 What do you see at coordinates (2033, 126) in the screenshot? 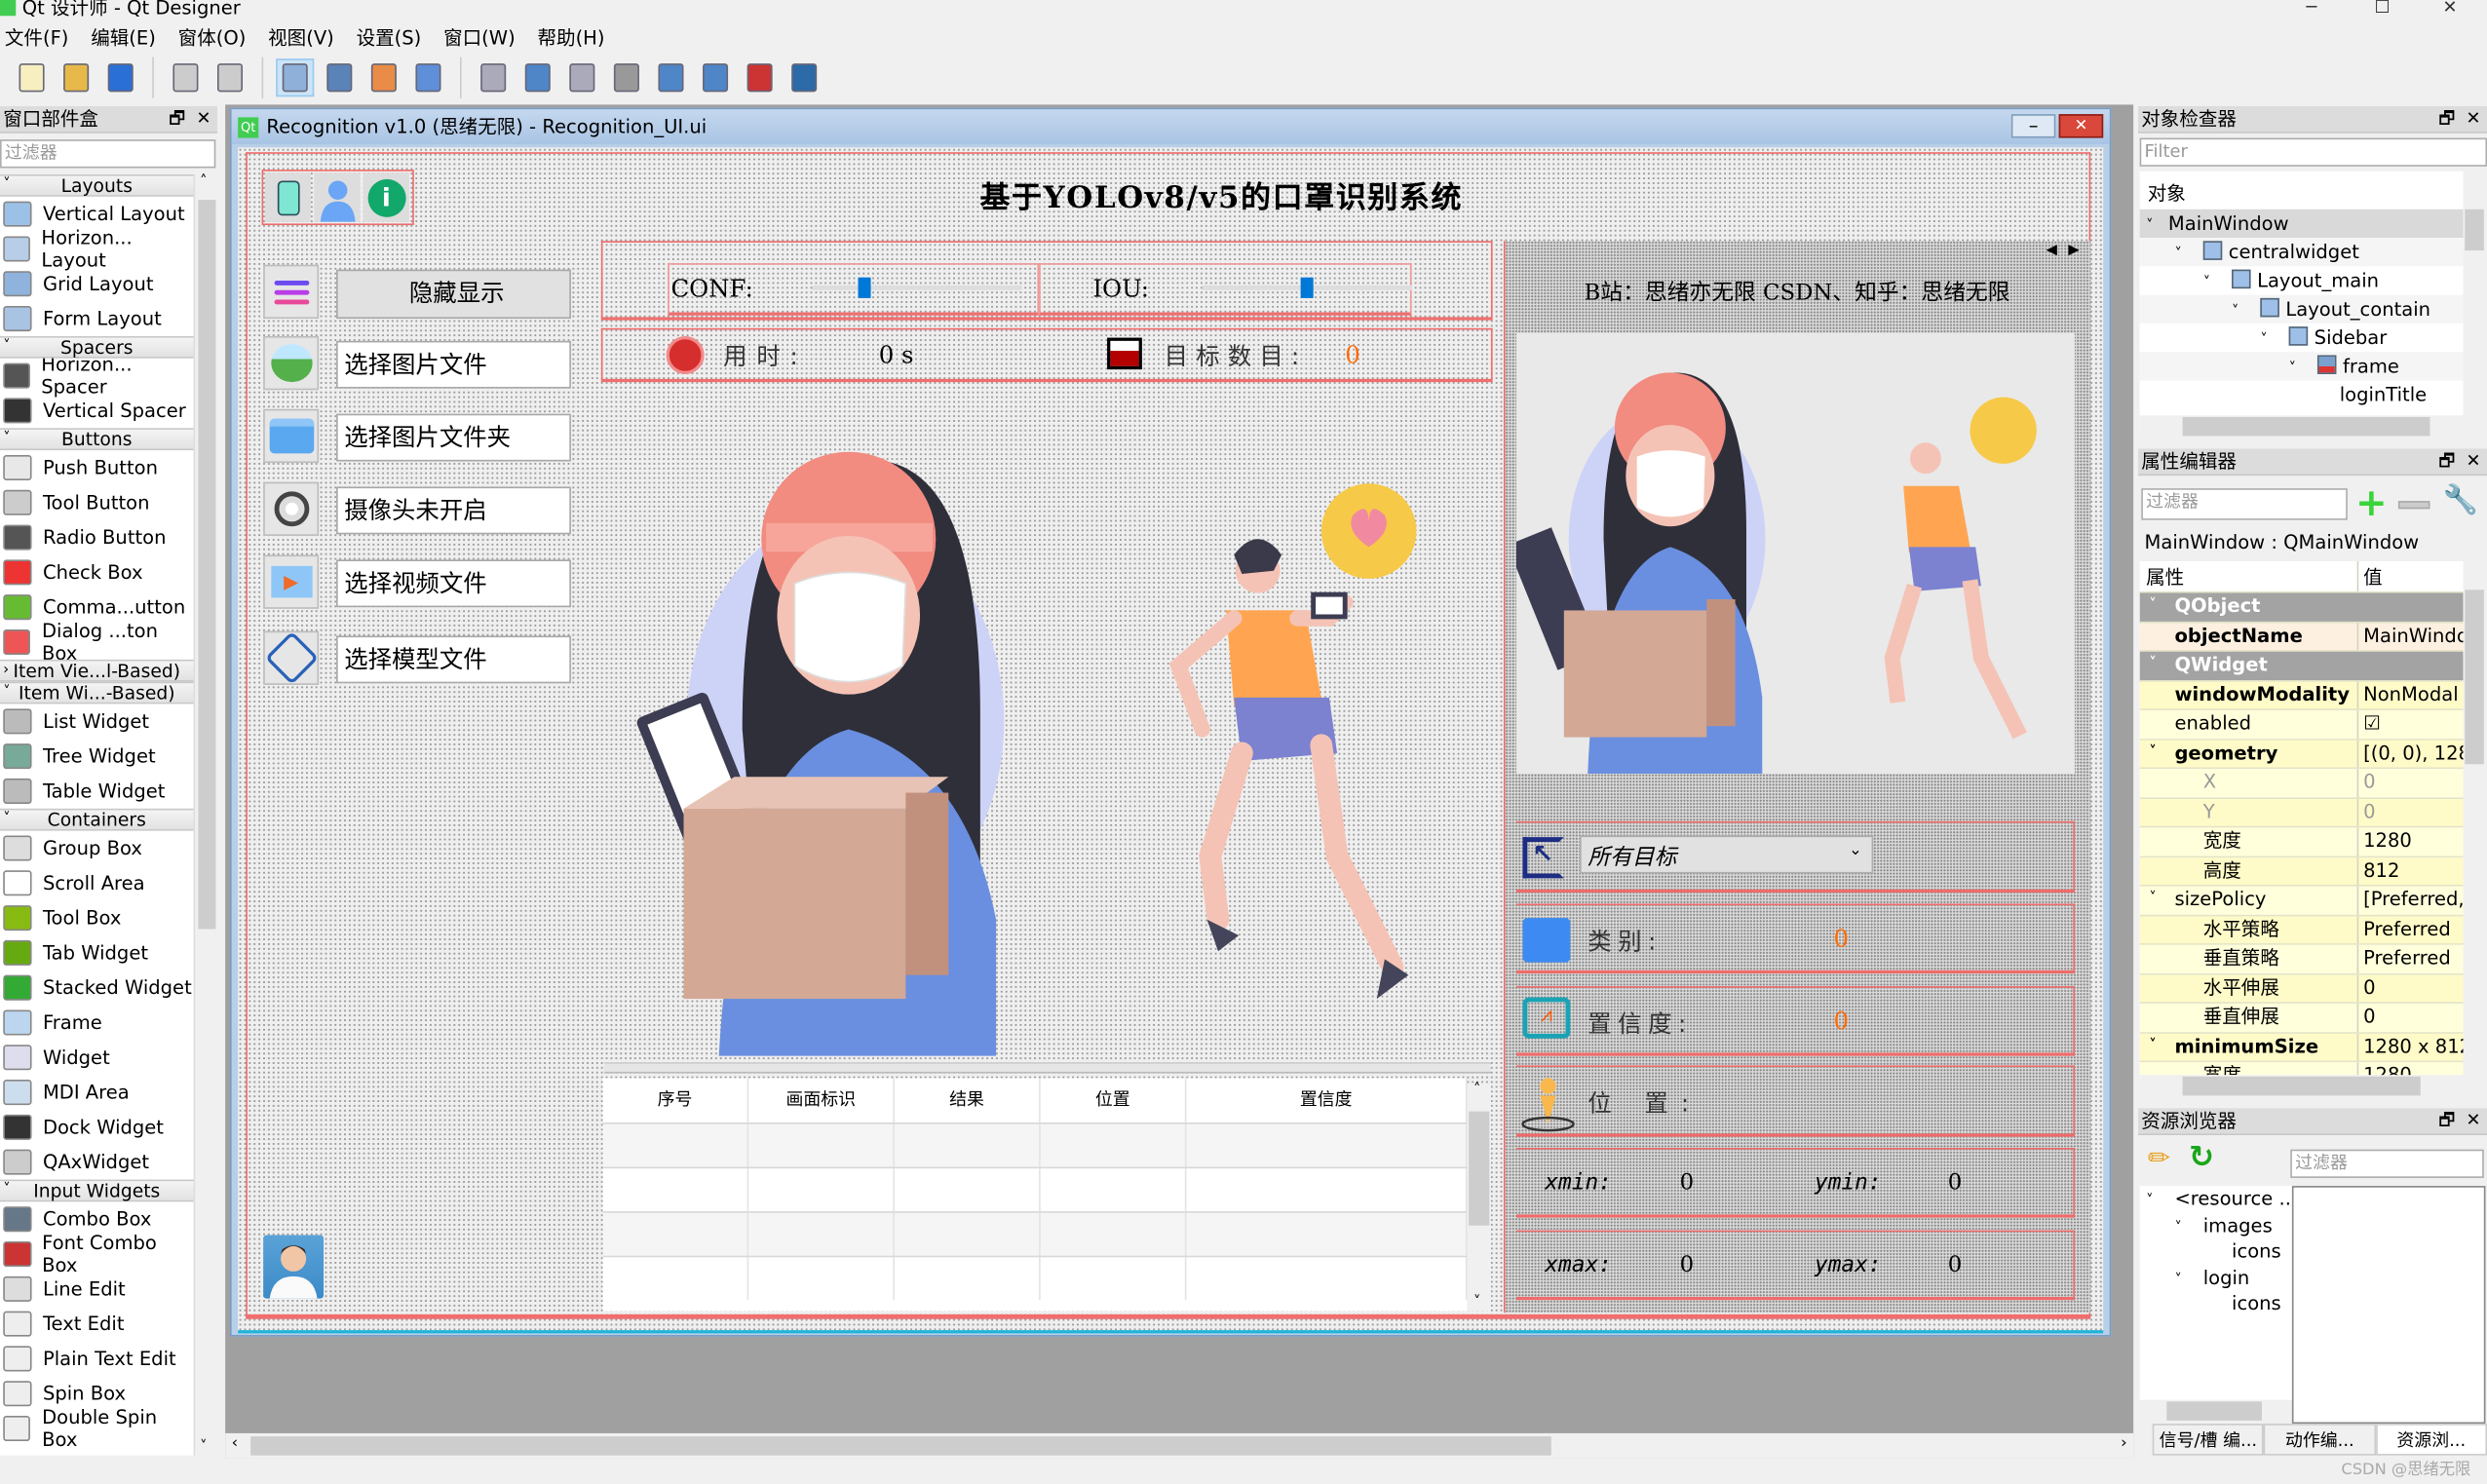
I see `form-minimize-button: –` at bounding box center [2033, 126].